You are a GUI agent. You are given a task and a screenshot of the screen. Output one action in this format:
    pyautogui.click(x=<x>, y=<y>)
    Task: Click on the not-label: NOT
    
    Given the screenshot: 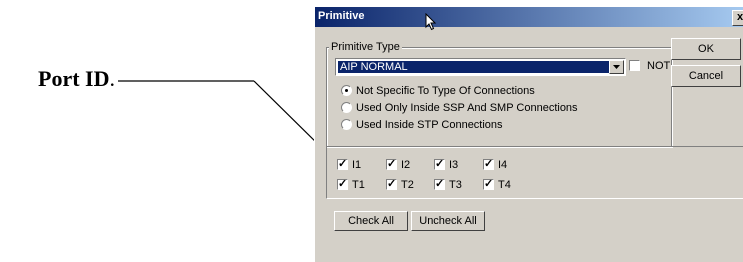 What is the action you would take?
    pyautogui.click(x=659, y=66)
    